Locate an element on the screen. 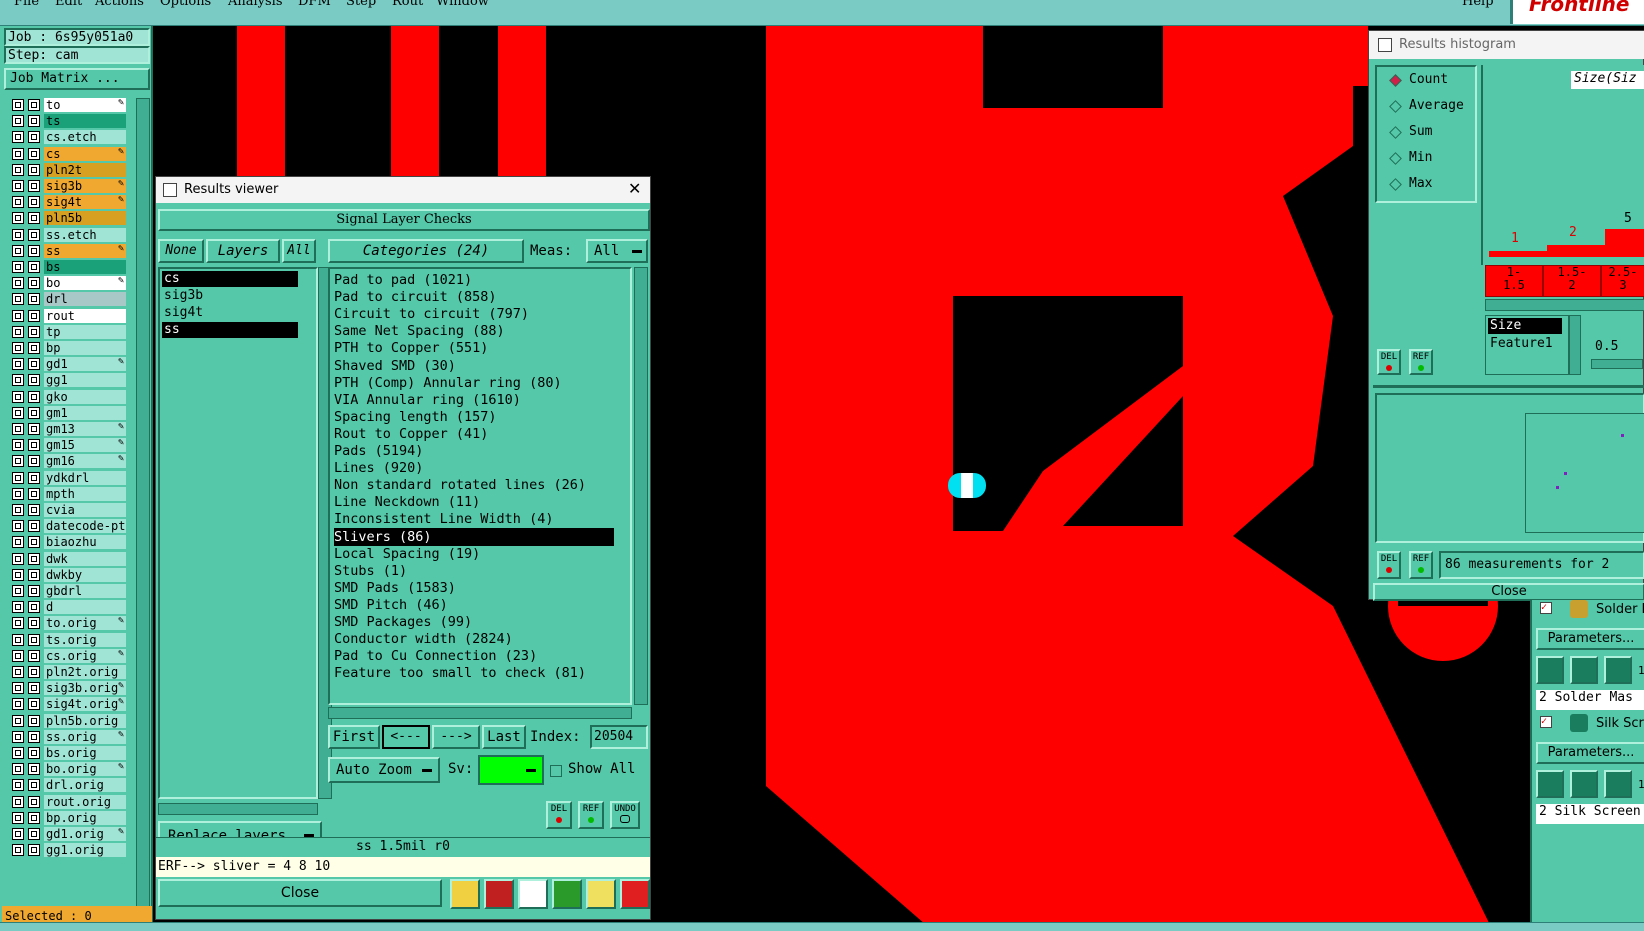 The height and width of the screenshot is (931, 1644). layer-row: sig3b.orig ✎ is located at coordinates (69, 688).